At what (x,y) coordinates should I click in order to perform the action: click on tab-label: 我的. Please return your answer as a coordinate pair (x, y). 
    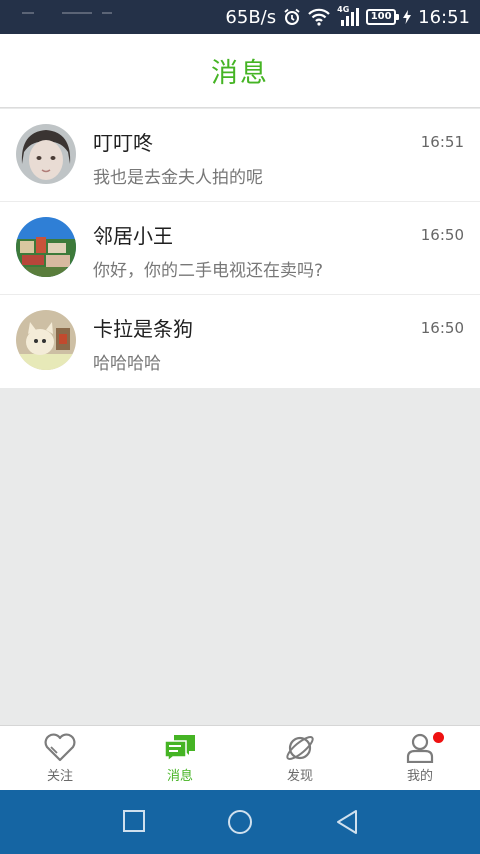
    Looking at the image, I should click on (419, 776).